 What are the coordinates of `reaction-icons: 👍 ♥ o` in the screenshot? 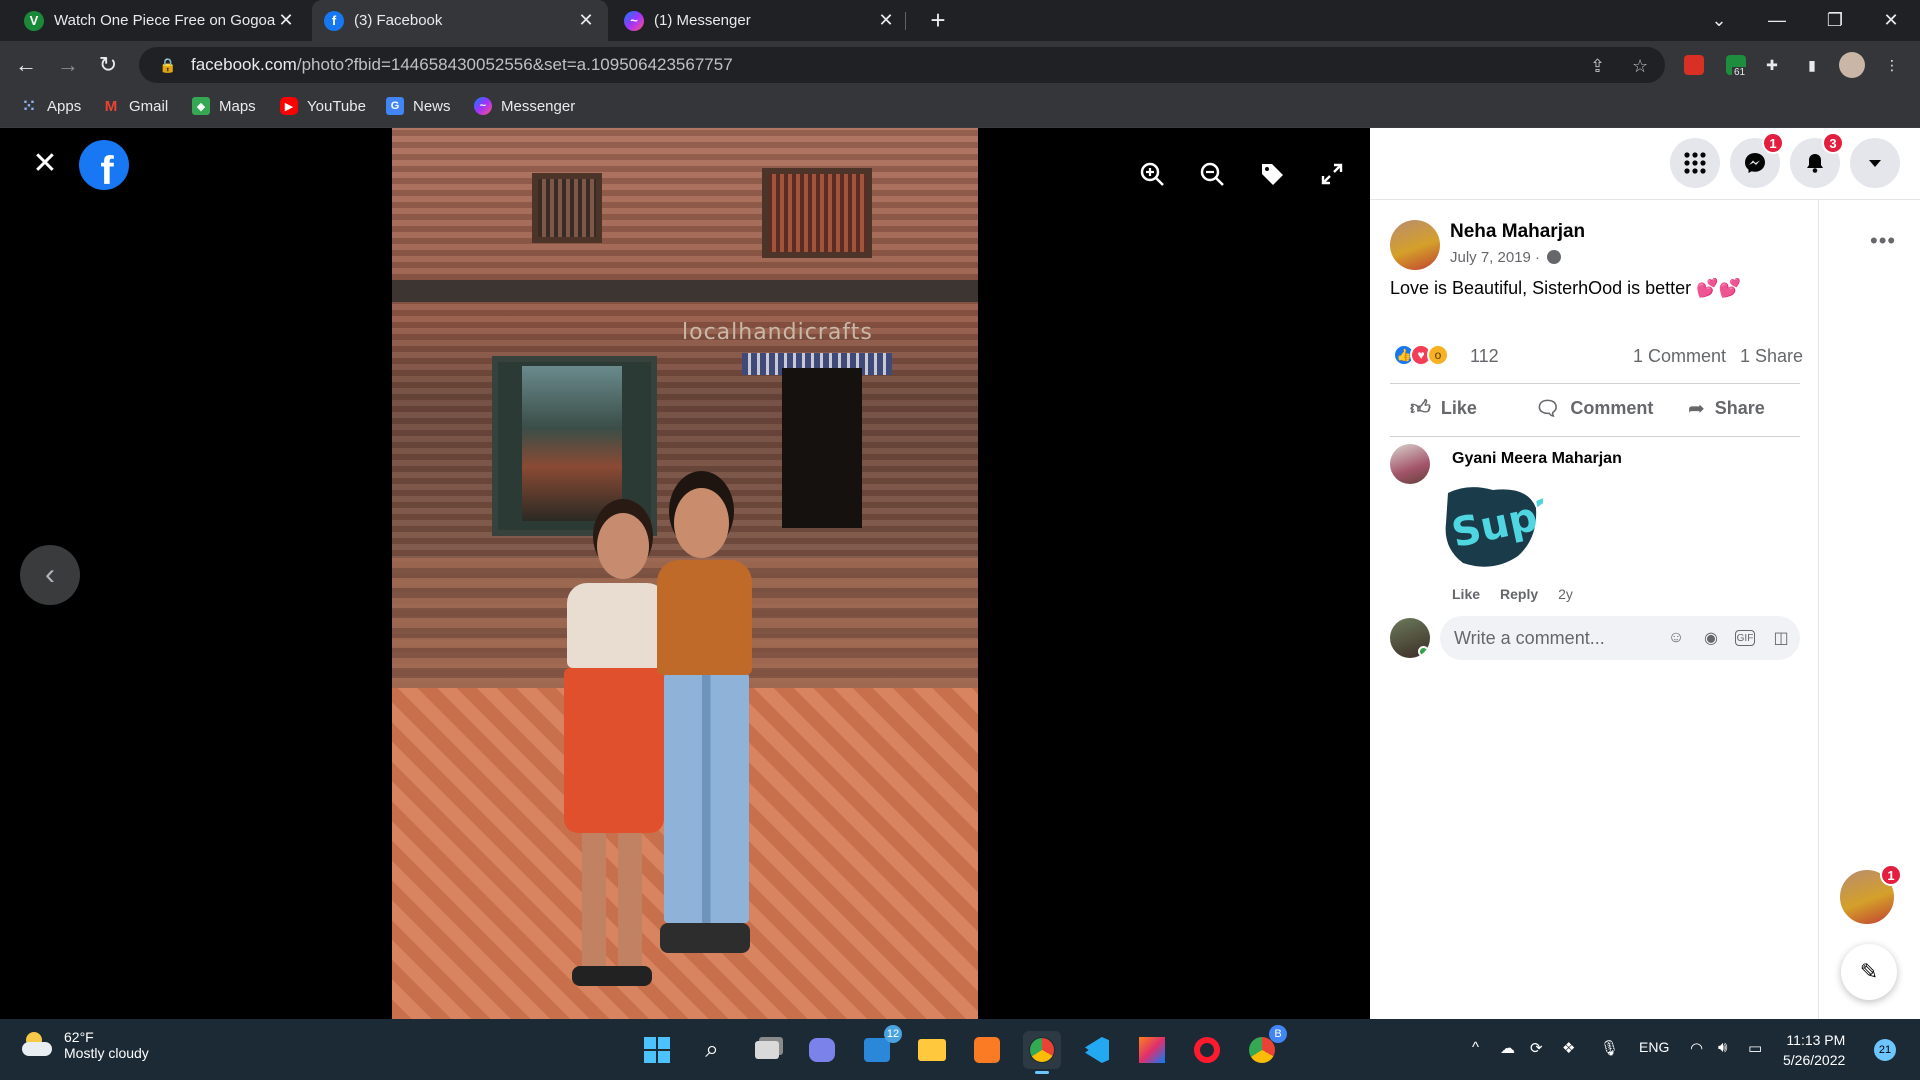 It's located at (1421, 355).